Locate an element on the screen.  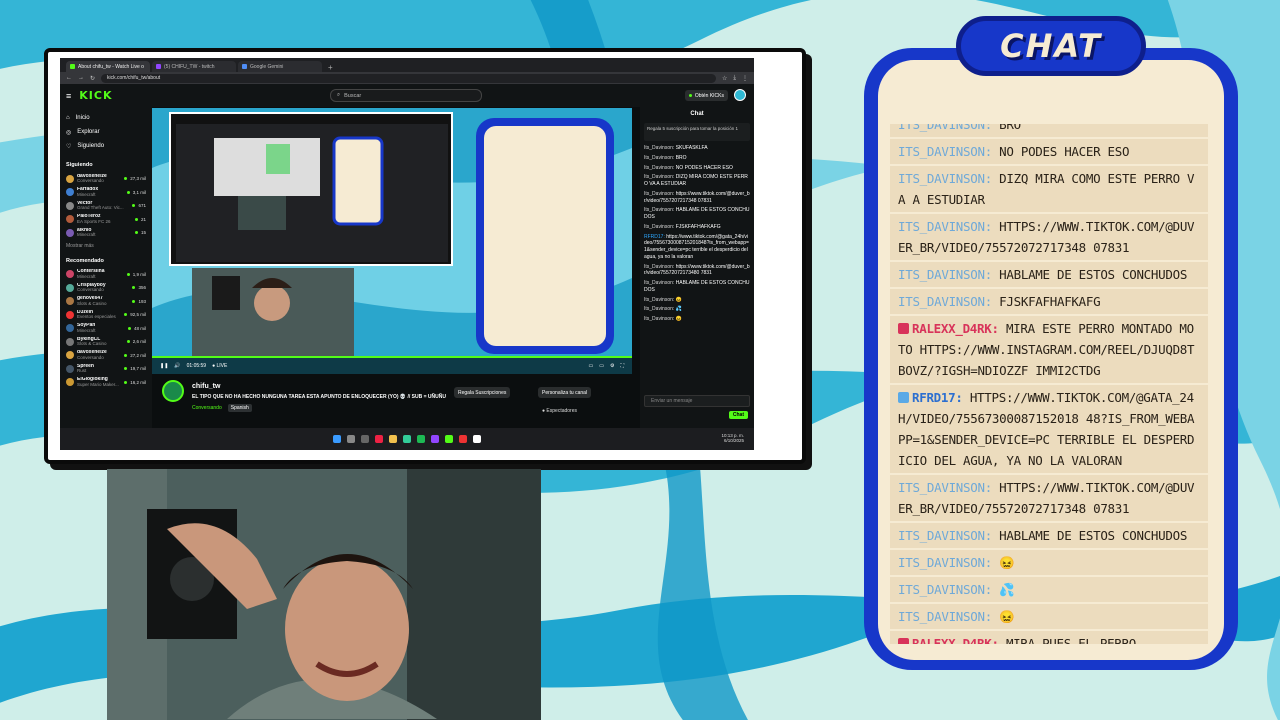
download-icon: ⤓ is located at coordinates (734, 78).